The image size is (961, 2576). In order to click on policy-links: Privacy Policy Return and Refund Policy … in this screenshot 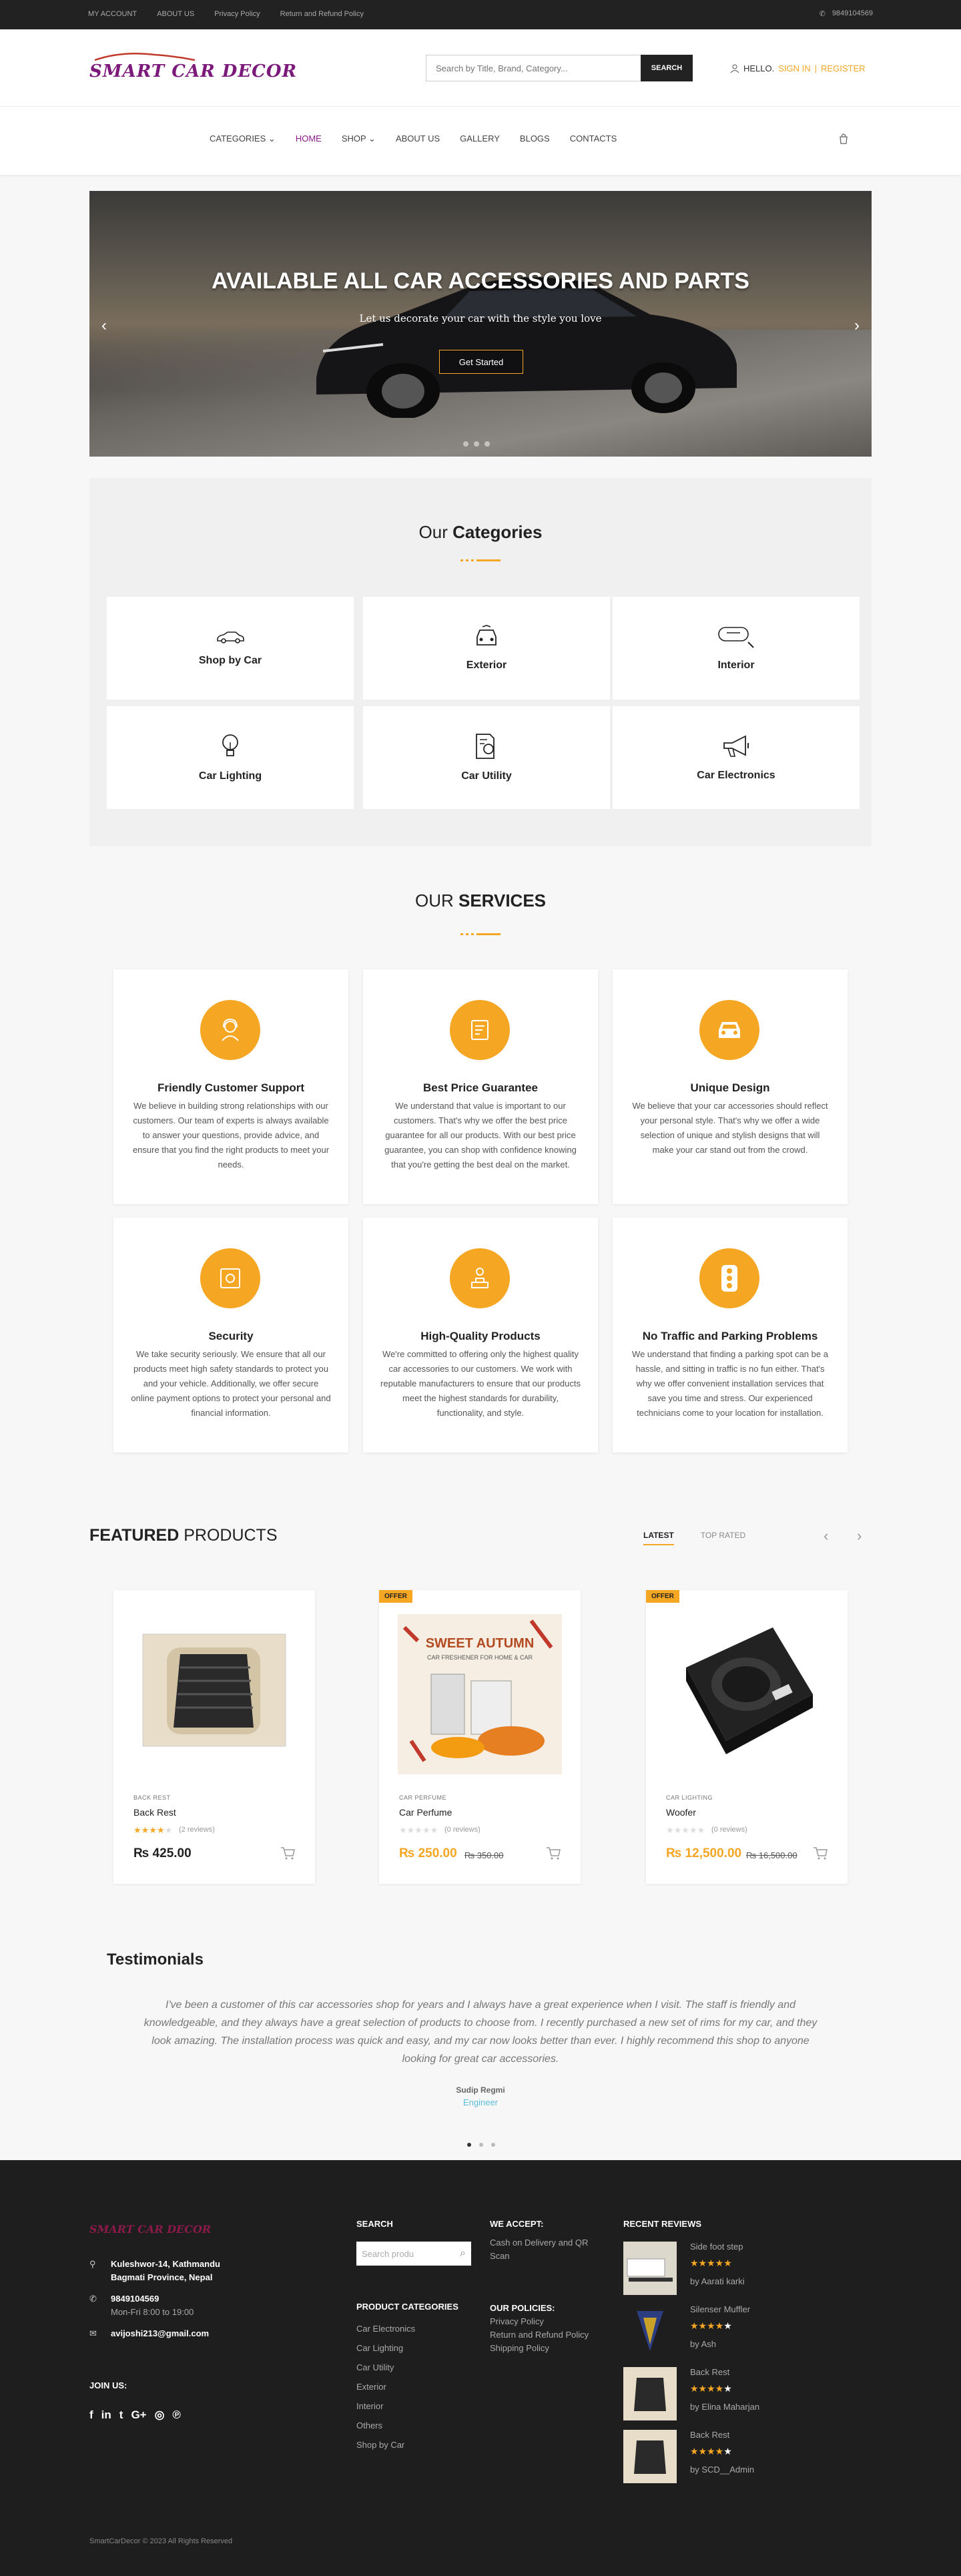, I will do `click(539, 2335)`.